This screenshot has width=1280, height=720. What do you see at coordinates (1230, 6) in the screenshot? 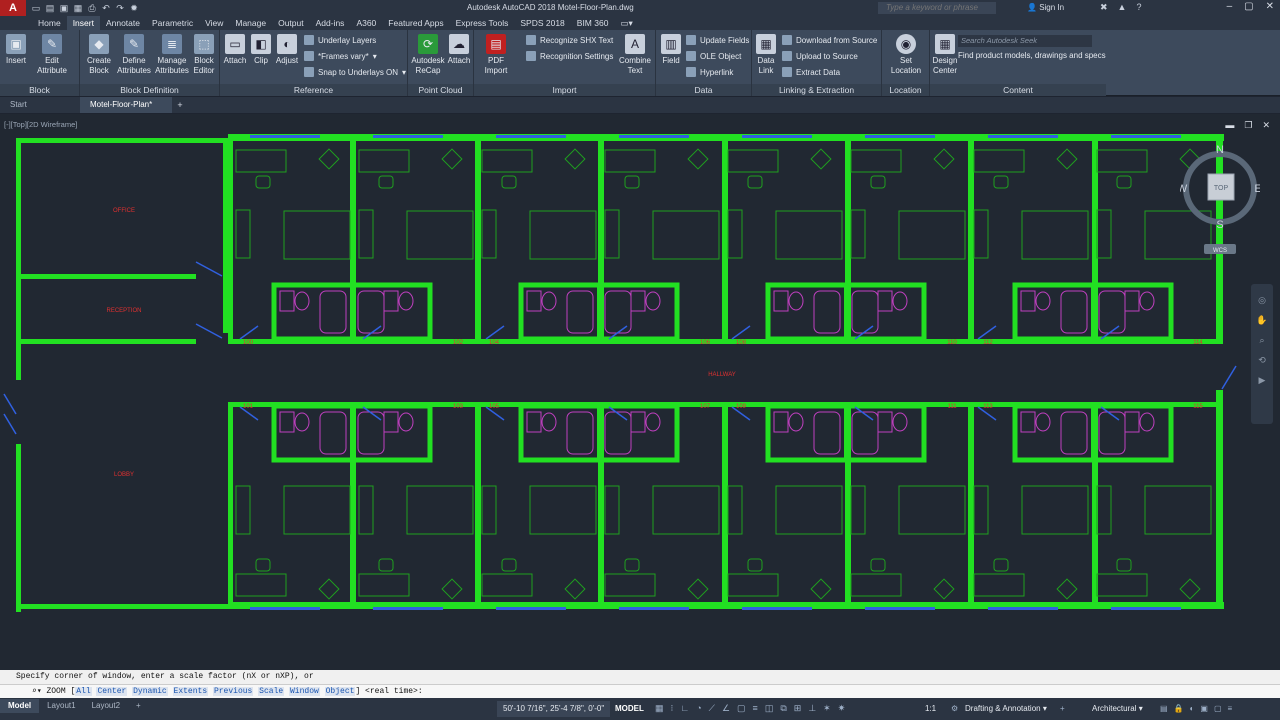
I see `minimize-icon: –` at bounding box center [1230, 6].